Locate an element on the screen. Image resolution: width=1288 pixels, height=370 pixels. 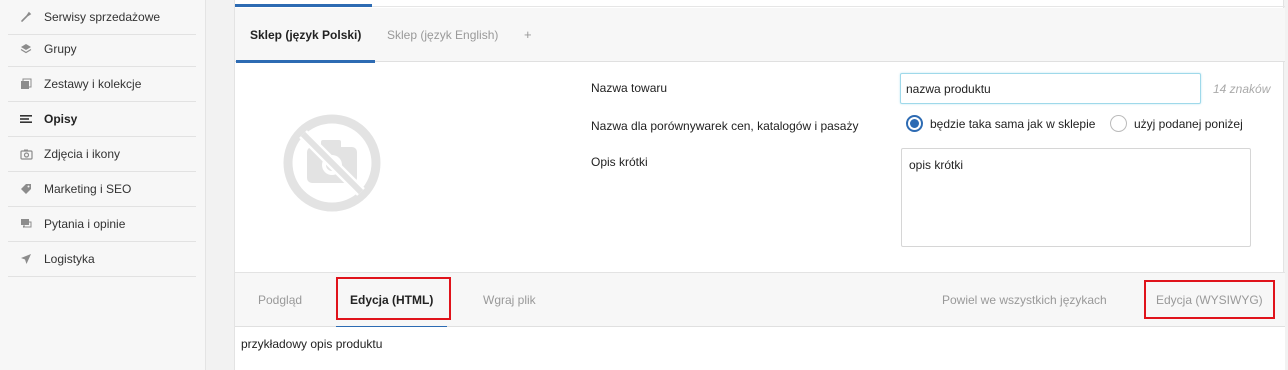
tab-language-english: Sklep (język English) is located at coordinates (442, 35).